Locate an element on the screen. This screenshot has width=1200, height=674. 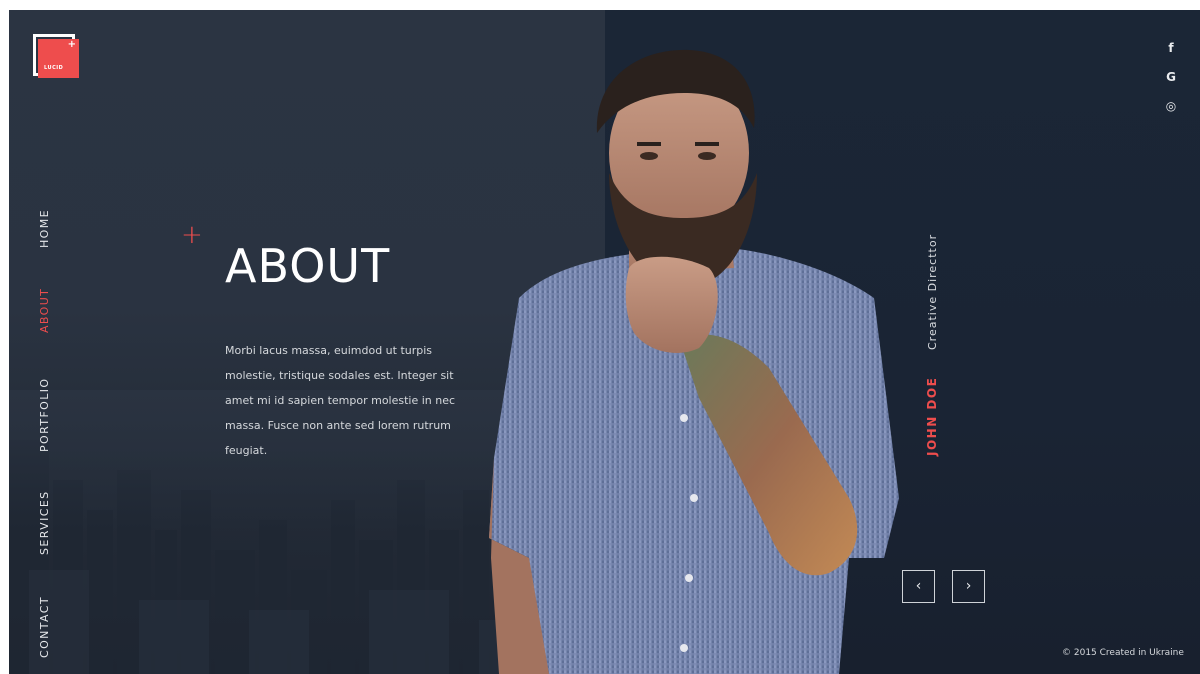
profile-role-label: Creative Directtor is located at coordinates (932, 291).